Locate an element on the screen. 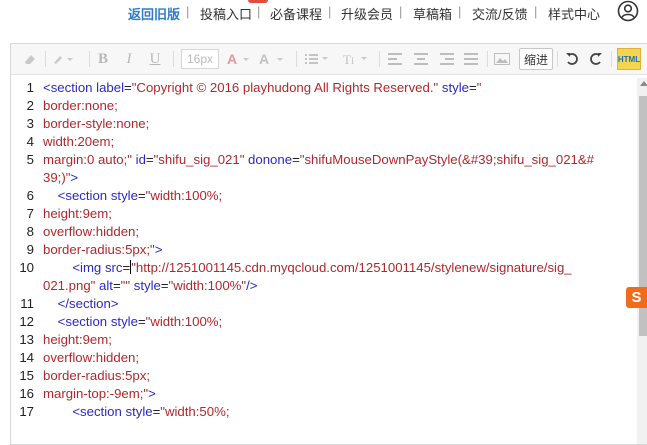 The height and width of the screenshot is (445, 647). code-token: "width:100%" is located at coordinates (207, 285).